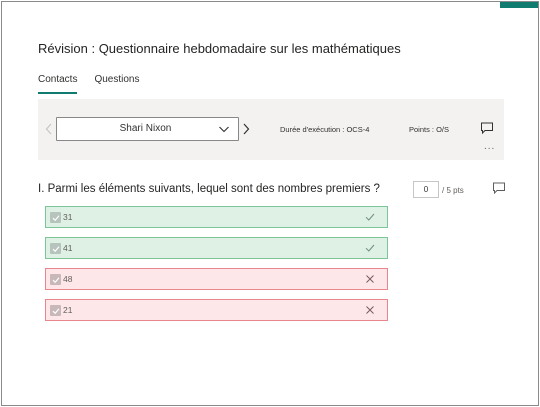 This screenshot has width=540, height=407. Describe the element at coordinates (453, 190) in the screenshot. I see `points-total-label: / 5 pts` at that location.